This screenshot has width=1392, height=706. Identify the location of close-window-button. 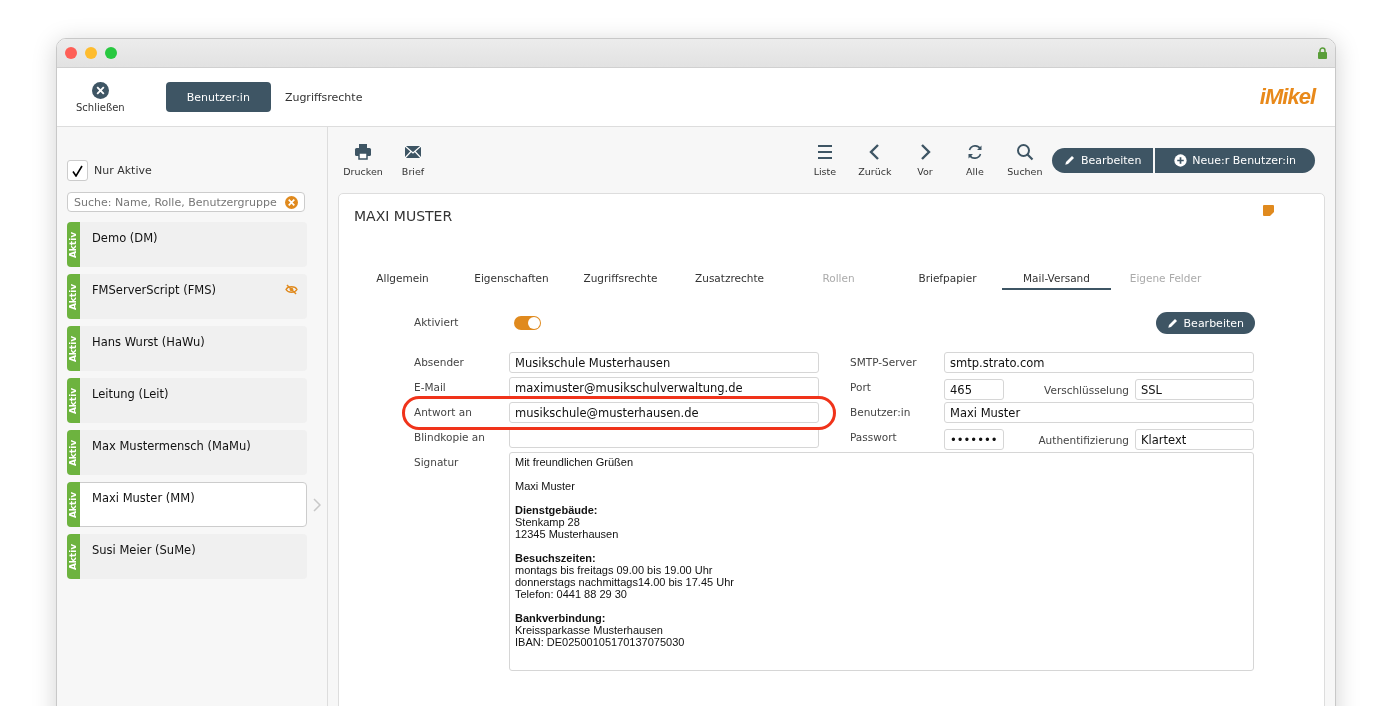
(71, 53).